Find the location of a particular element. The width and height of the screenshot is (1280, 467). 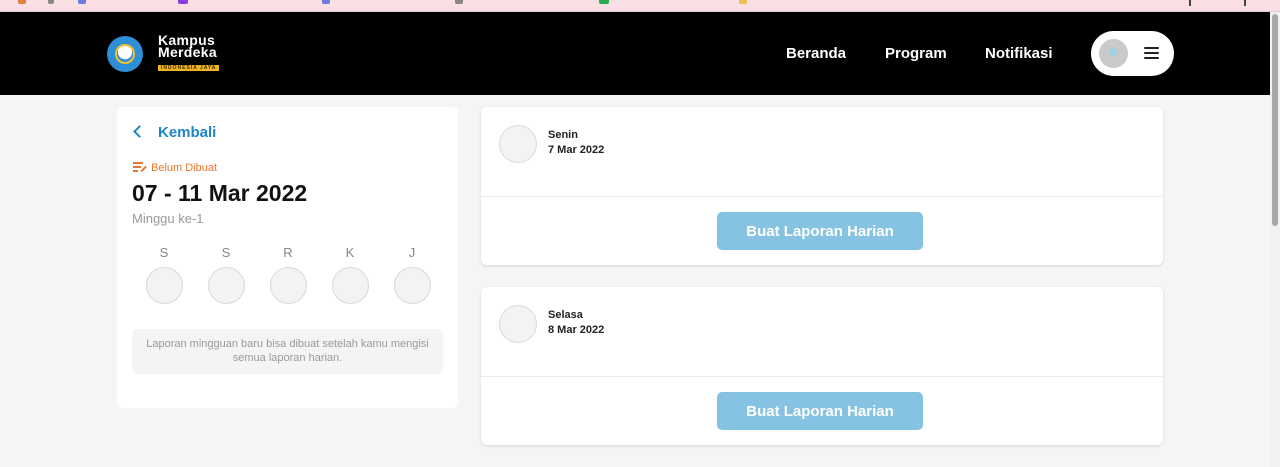

logo-line-2: Merdeka is located at coordinates (187, 52).